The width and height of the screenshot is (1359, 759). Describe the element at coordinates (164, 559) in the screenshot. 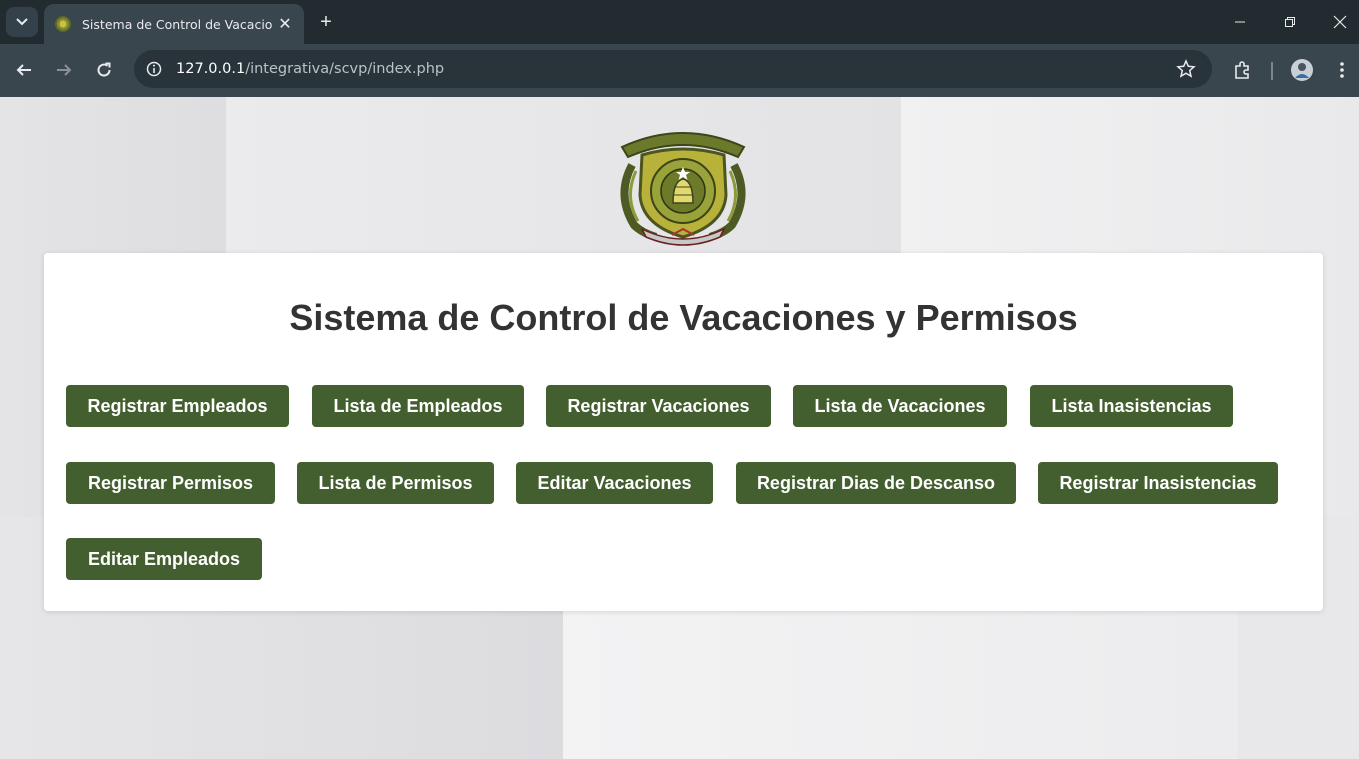

I see `editar-empleados-button: Editar Empleados` at that location.